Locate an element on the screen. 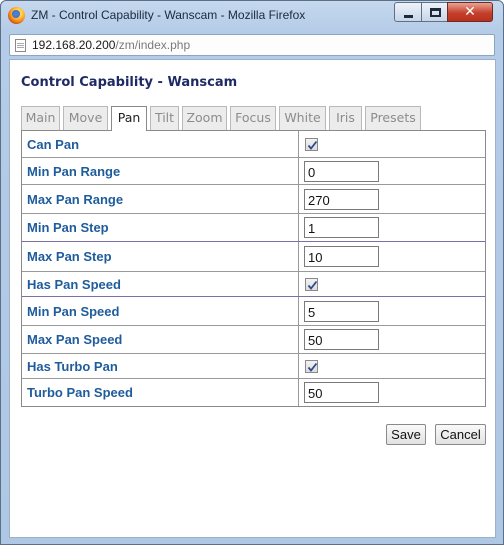  tab-tilt: Tilt is located at coordinates (164, 118).